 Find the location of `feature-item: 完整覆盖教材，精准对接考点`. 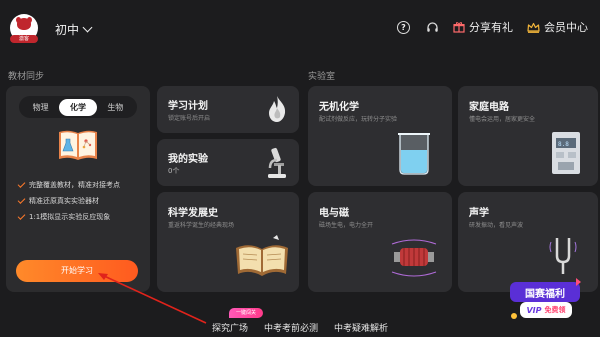

feature-item: 完整覆盖教材，精准对接考点 is located at coordinates (82, 185).